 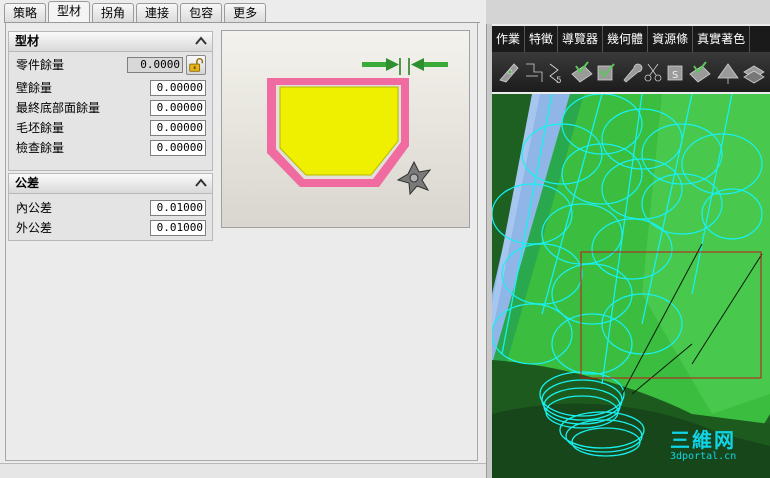 I want to click on blank-stock-input: 0.00000, so click(x=178, y=128).